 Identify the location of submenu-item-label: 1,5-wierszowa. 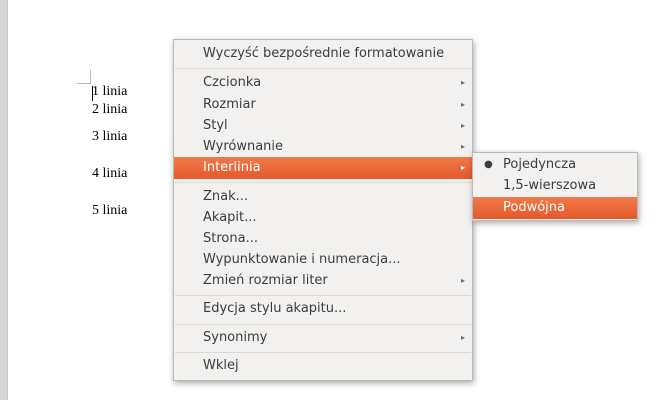
(550, 185).